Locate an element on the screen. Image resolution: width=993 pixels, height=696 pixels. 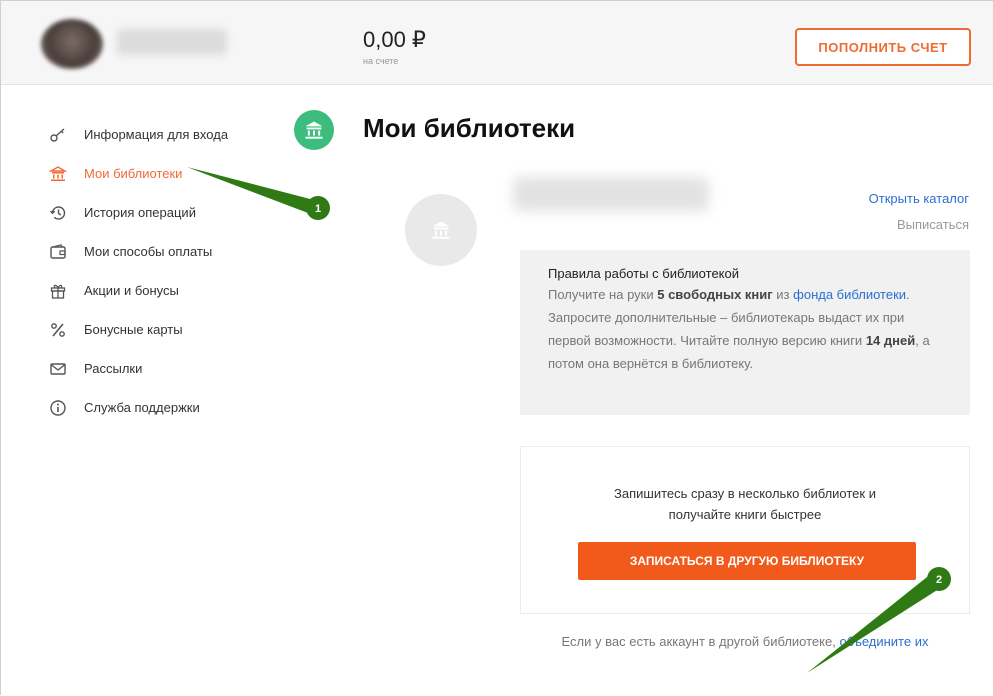
library-badge-icon is located at coordinates (314, 130).